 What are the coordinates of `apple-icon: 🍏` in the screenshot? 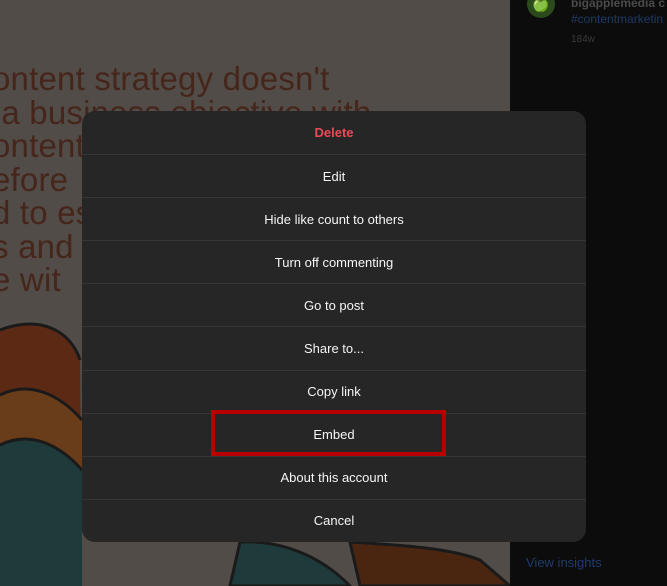 It's located at (541, 6).